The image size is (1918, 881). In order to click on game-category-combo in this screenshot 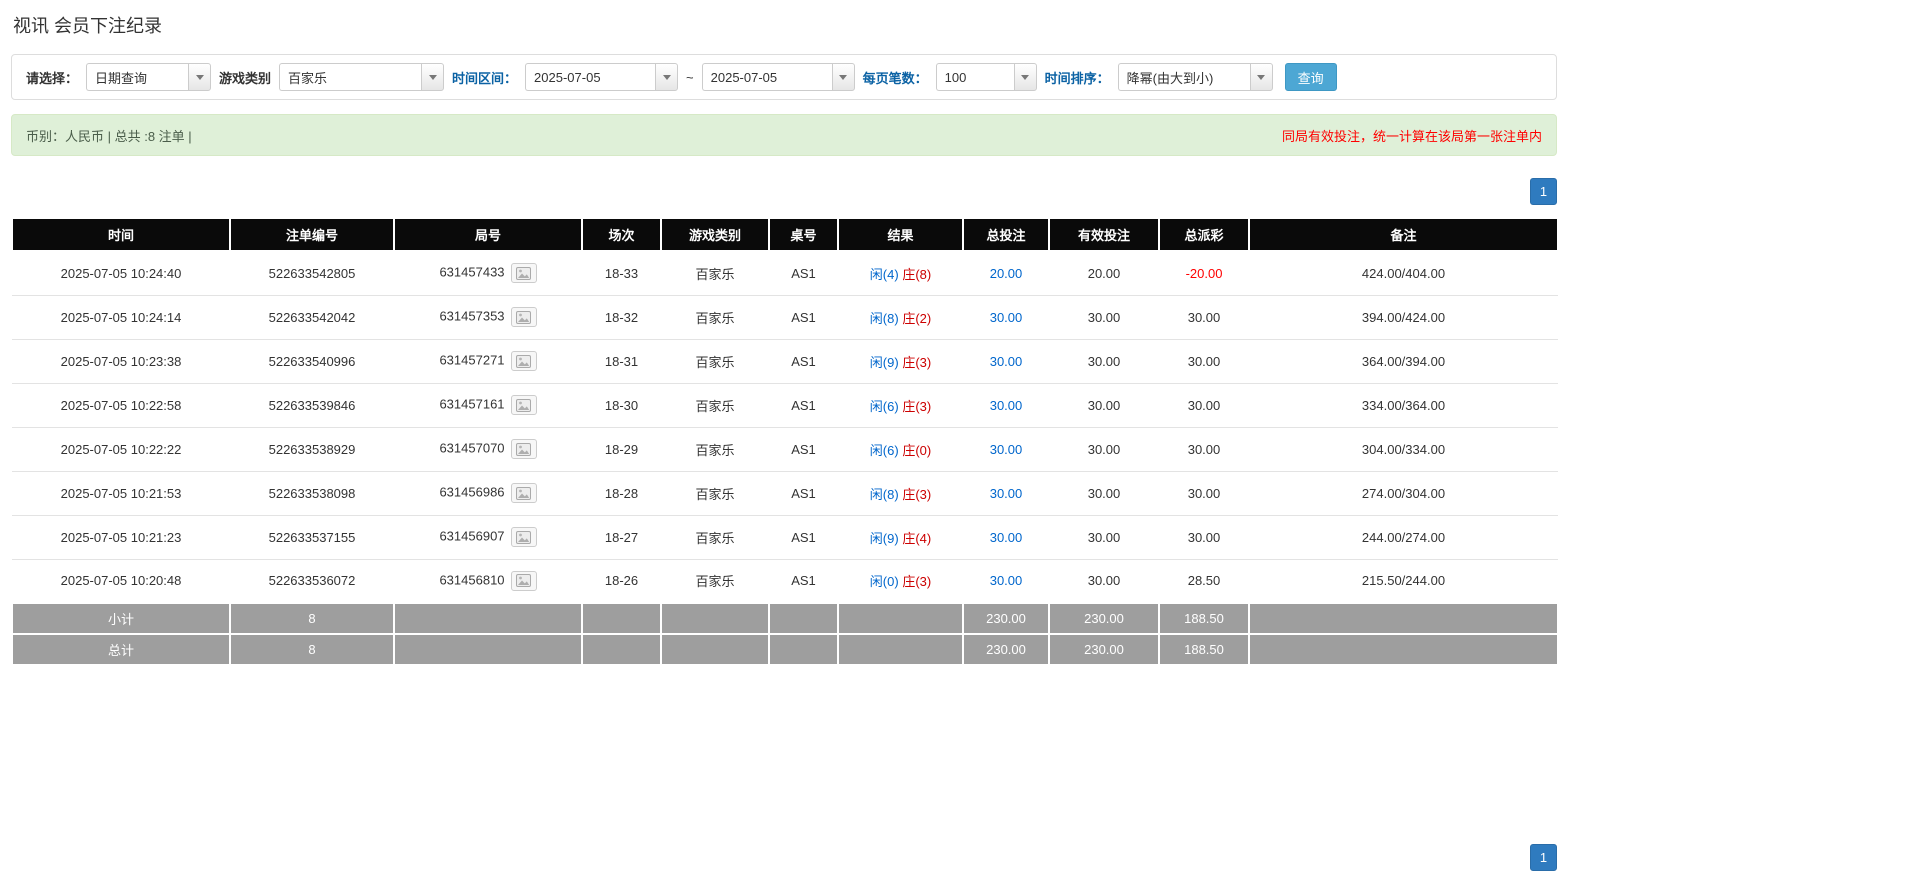, I will do `click(362, 77)`.